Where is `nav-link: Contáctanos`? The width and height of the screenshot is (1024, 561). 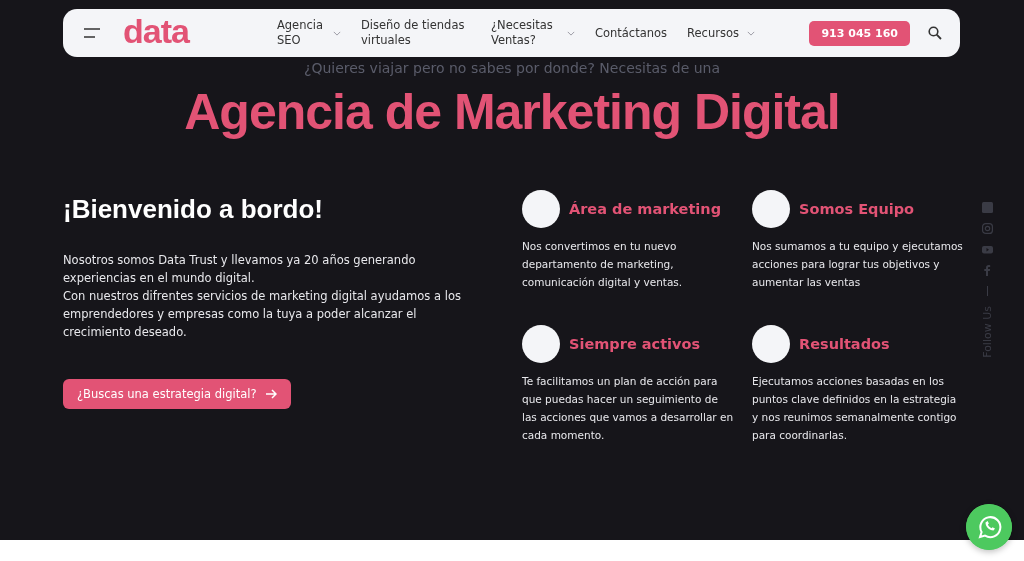 nav-link: Contáctanos is located at coordinates (631, 33).